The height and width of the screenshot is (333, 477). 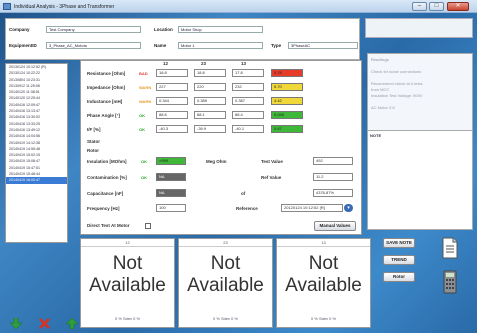 I want to click on note-label: NOTE, so click(x=376, y=135).